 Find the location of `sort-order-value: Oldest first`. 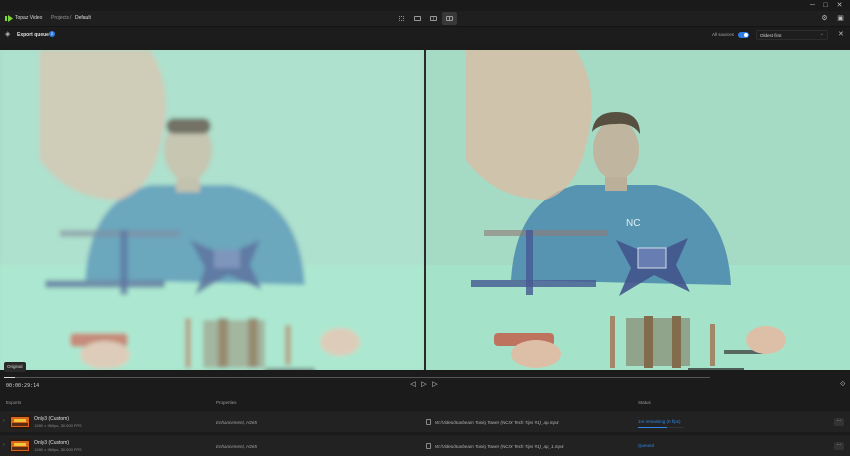

sort-order-value: Oldest first is located at coordinates (771, 35).